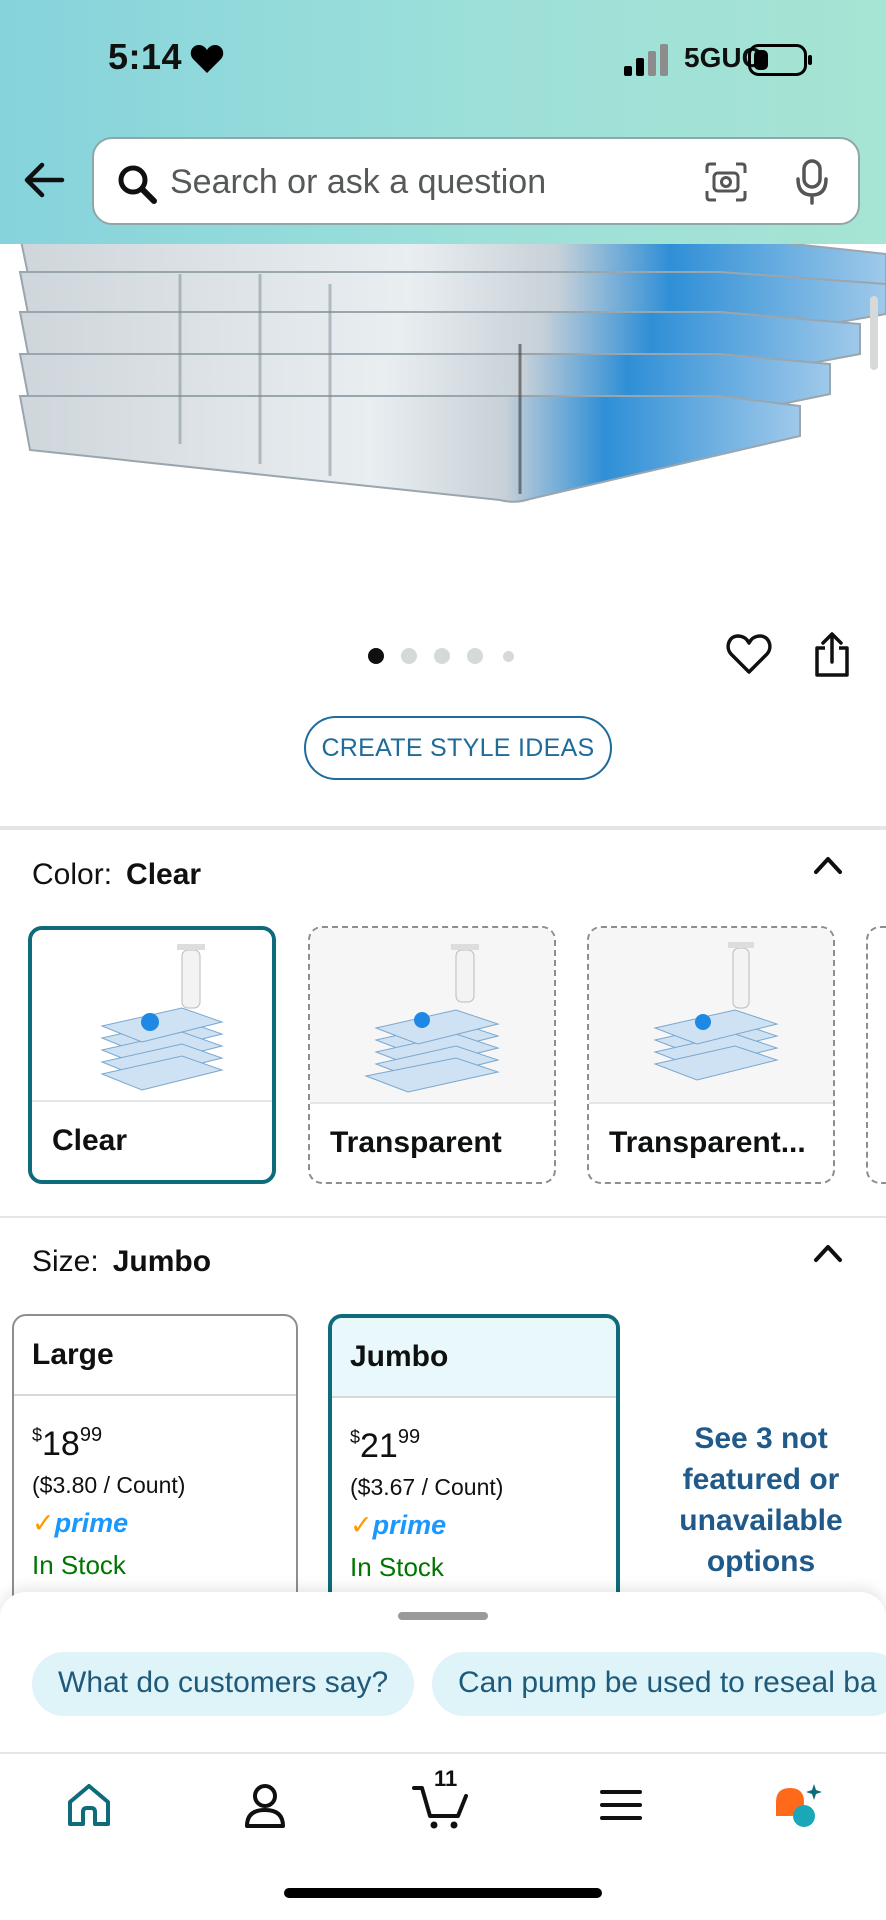 This screenshot has width=886, height=1920. What do you see at coordinates (162, 1261) in the screenshot?
I see `size-selected-value: Jumbo` at bounding box center [162, 1261].